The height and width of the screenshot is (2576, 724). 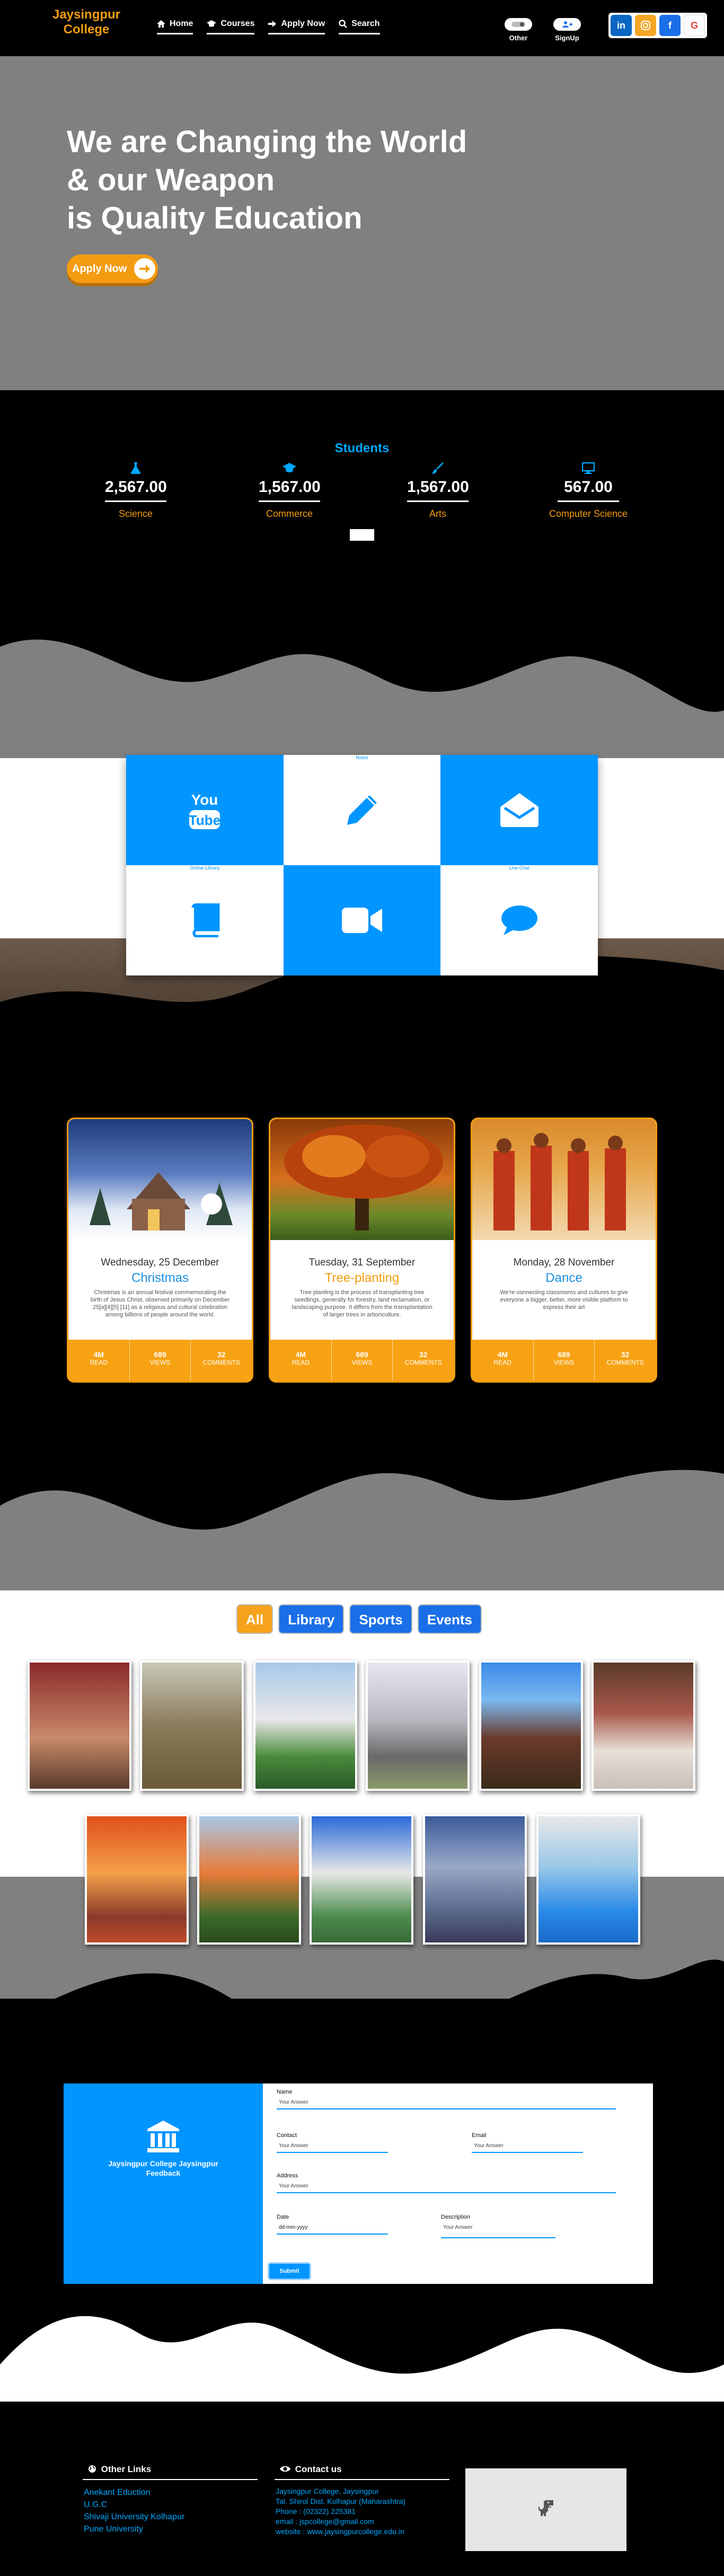 What do you see at coordinates (171, 180) in the screenshot?
I see `hero-line-2: & our Weapon` at bounding box center [171, 180].